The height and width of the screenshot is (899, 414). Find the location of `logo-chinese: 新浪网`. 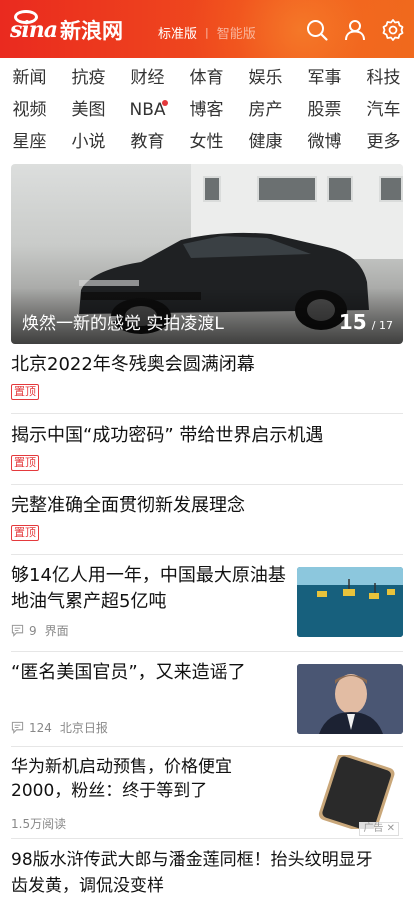

logo-chinese: 新浪网 is located at coordinates (91, 31).